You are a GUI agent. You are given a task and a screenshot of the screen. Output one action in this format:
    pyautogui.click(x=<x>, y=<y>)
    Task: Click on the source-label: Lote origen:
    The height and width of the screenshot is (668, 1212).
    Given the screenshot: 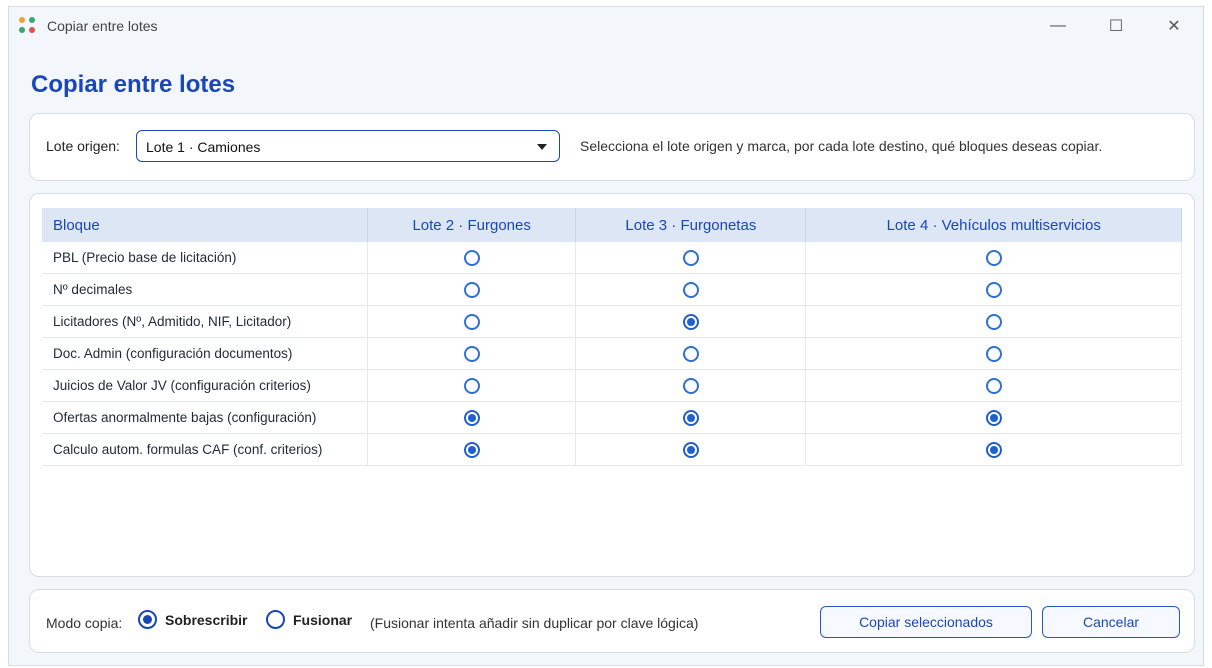 What is the action you would take?
    pyautogui.click(x=83, y=146)
    